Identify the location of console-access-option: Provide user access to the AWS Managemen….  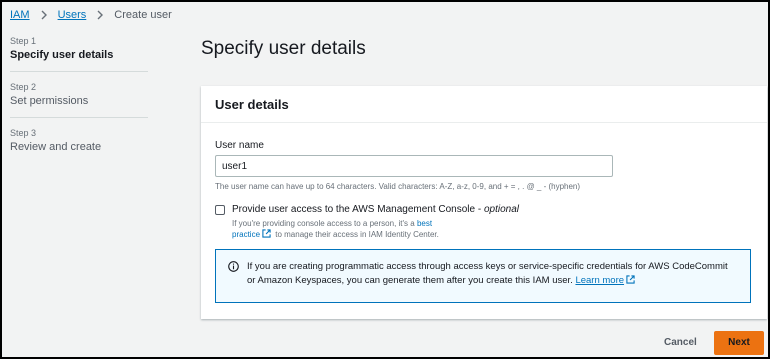
(367, 222).